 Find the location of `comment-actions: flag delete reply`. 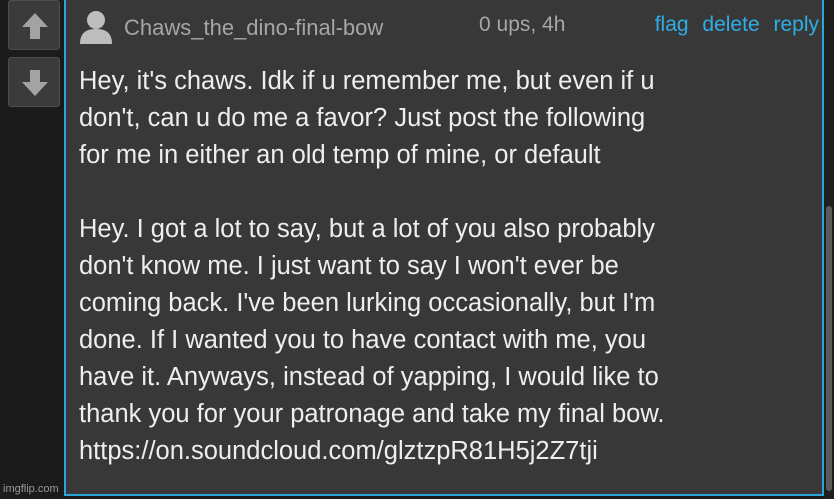

comment-actions: flag delete reply is located at coordinates (733, 25).